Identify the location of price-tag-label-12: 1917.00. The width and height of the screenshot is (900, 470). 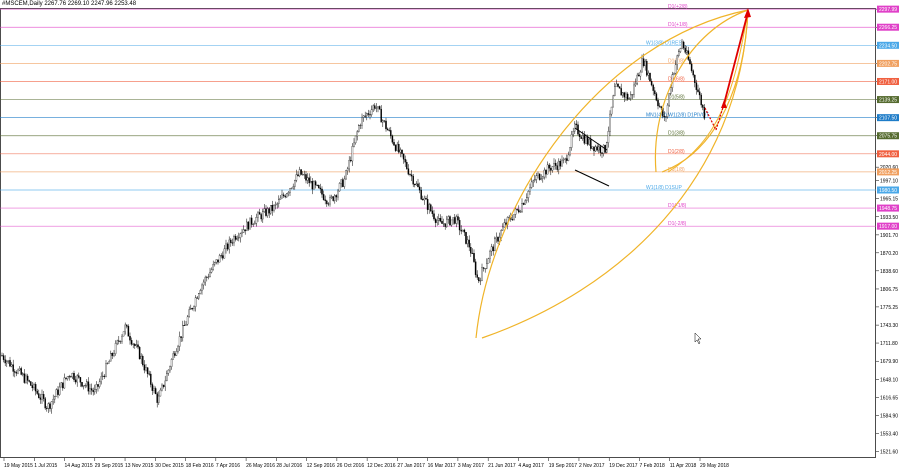
(888, 227).